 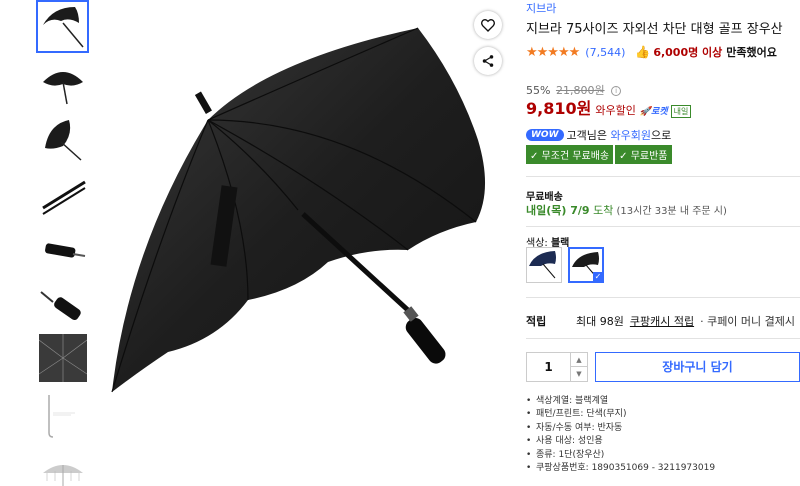 What do you see at coordinates (620, 415) in the screenshot?
I see `spec-item: 패턴/프린트: 단색(무지)` at bounding box center [620, 415].